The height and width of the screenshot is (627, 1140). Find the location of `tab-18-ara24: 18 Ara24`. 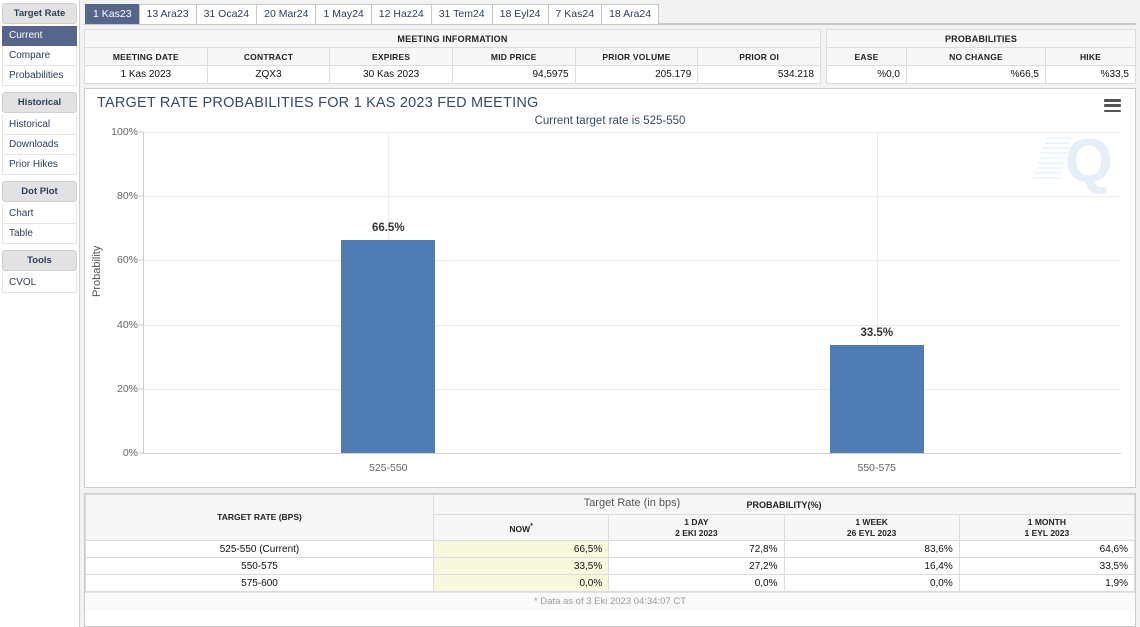

tab-18-ara24: 18 Ara24 is located at coordinates (630, 14).